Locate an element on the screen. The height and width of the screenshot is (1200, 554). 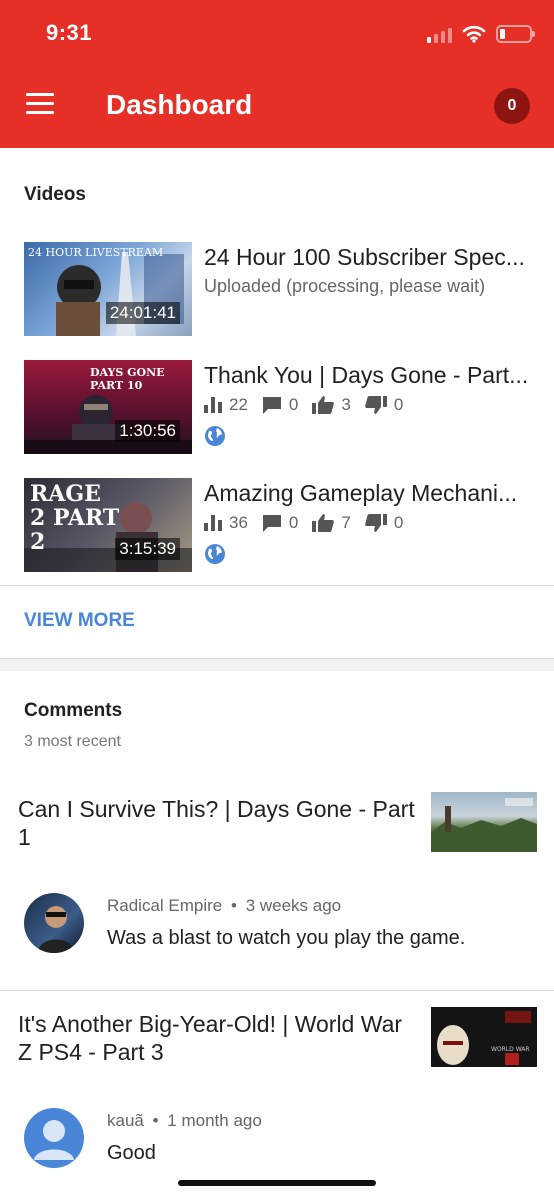
video-duration: 3:15:39 is located at coordinates (147, 549).